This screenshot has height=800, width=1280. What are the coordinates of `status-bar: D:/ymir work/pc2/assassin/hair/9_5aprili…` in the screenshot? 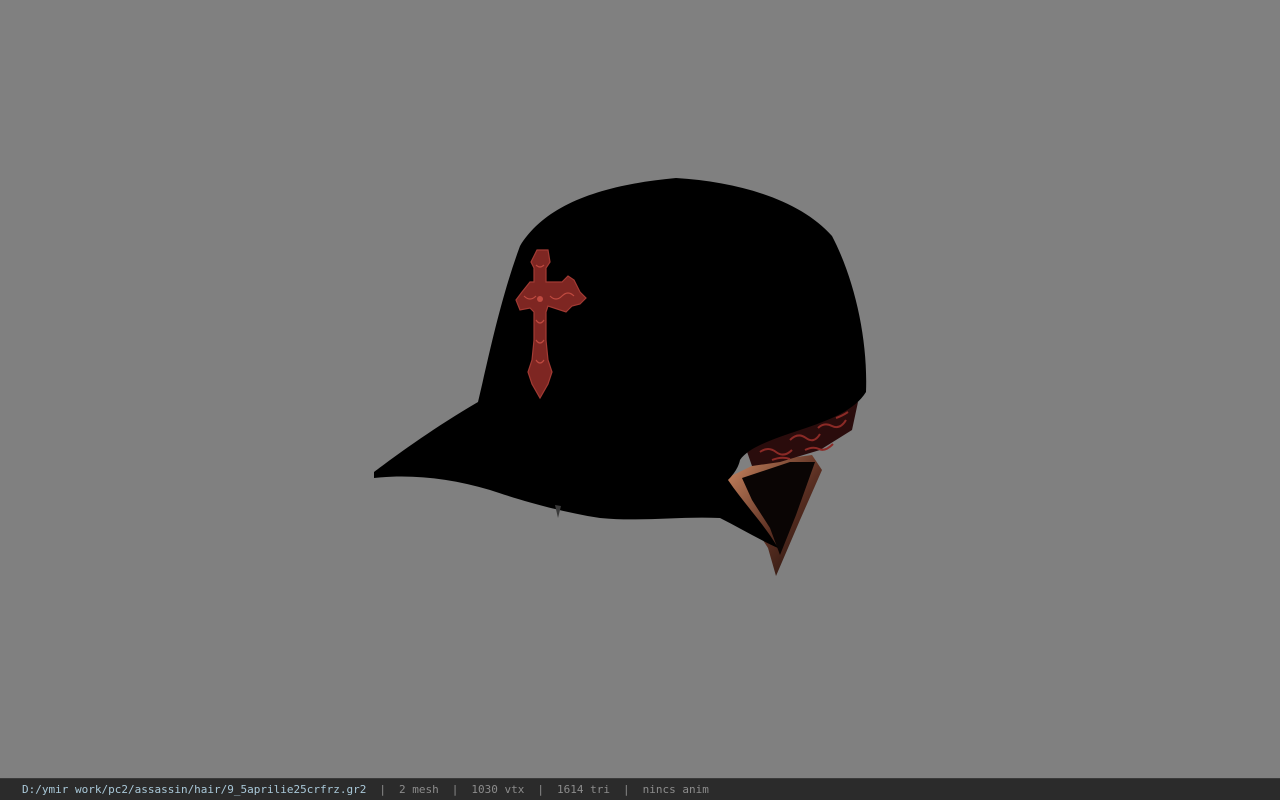 It's located at (640, 789).